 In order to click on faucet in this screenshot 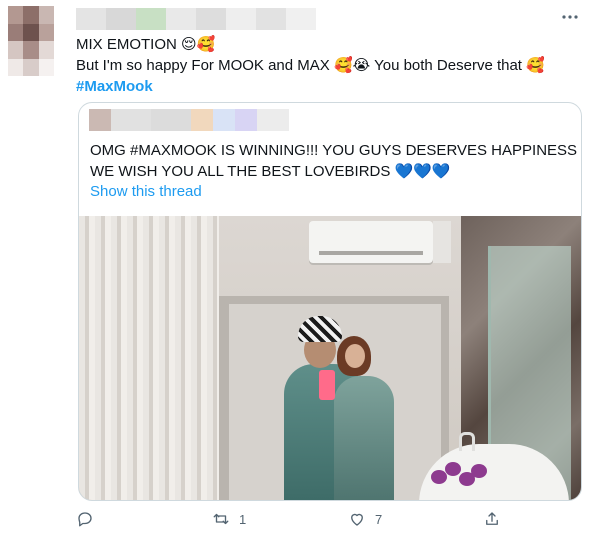, I will do `click(467, 441)`.